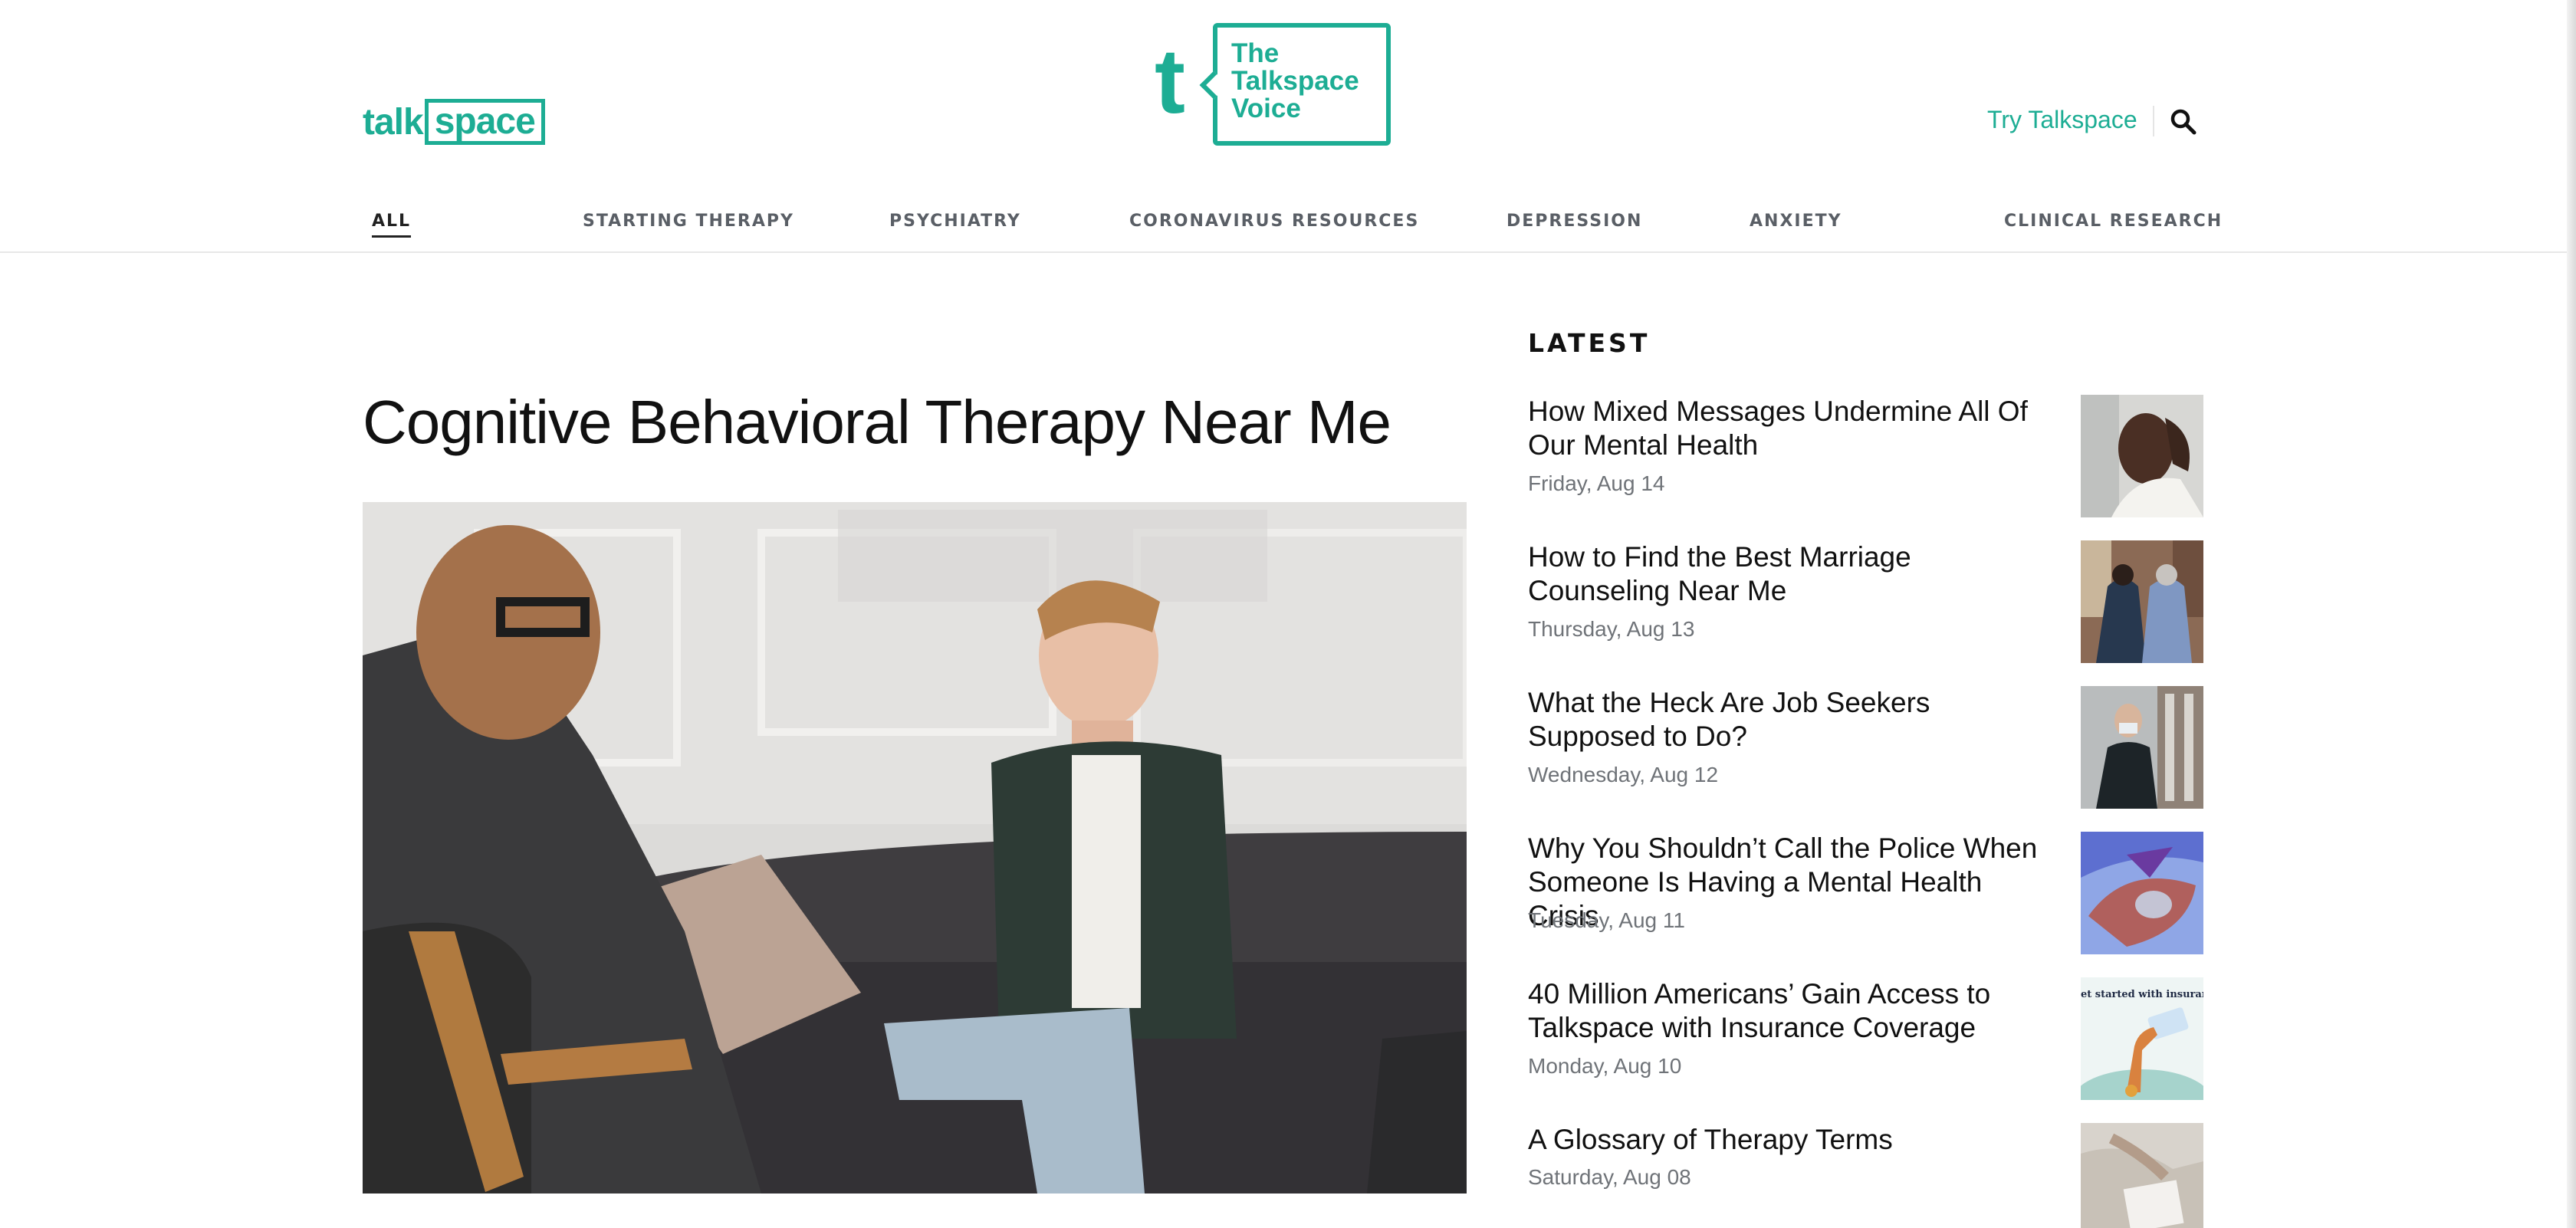 The image size is (2576, 1228). Describe the element at coordinates (2113, 221) in the screenshot. I see `nav-item-clinical-research: CLINICAL RESEARCH` at that location.